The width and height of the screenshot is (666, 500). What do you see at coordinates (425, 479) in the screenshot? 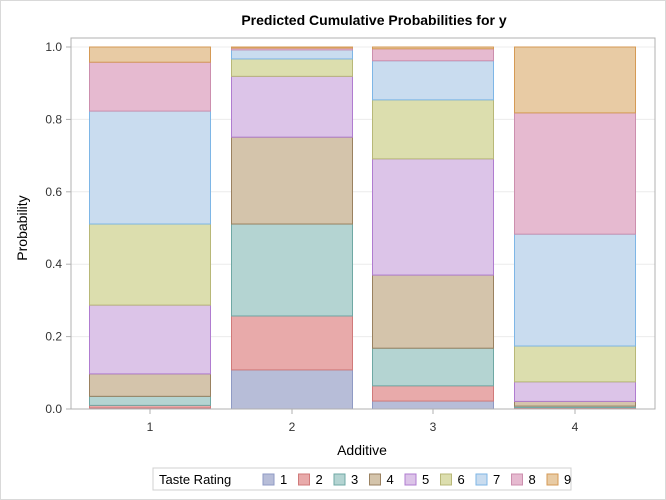
I see `legend-label-5: 5` at bounding box center [425, 479].